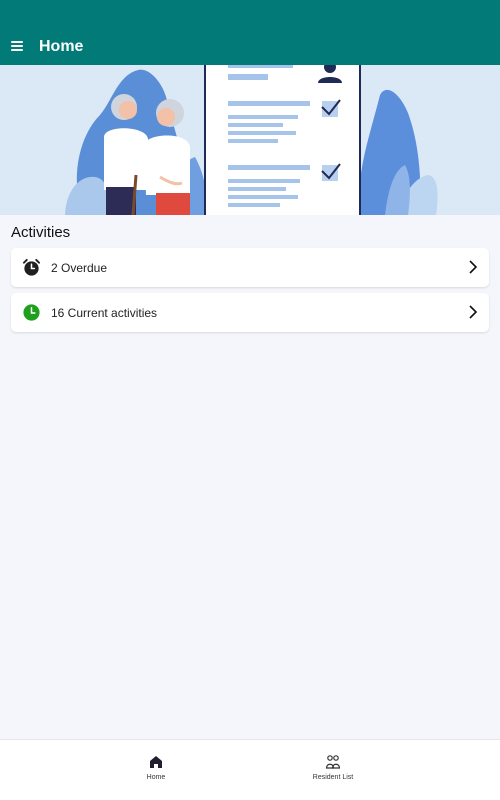 This screenshot has width=500, height=800. What do you see at coordinates (41, 232) in the screenshot?
I see `activities-heading: Activities` at bounding box center [41, 232].